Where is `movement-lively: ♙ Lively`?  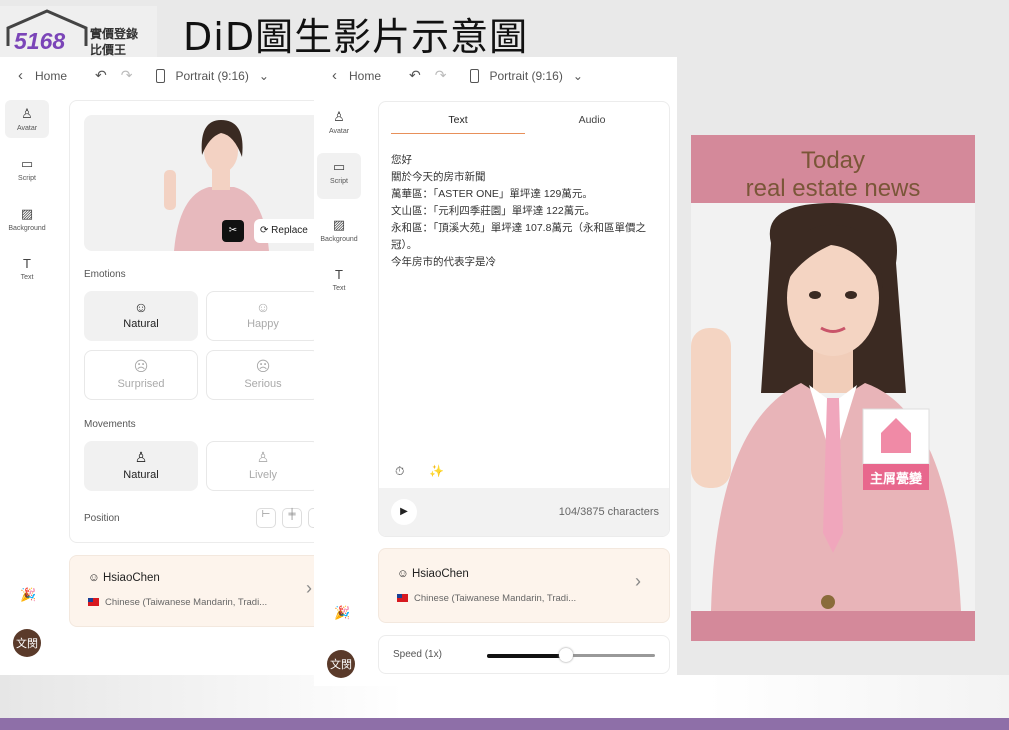
movement-lively: ♙ Lively is located at coordinates (263, 466).